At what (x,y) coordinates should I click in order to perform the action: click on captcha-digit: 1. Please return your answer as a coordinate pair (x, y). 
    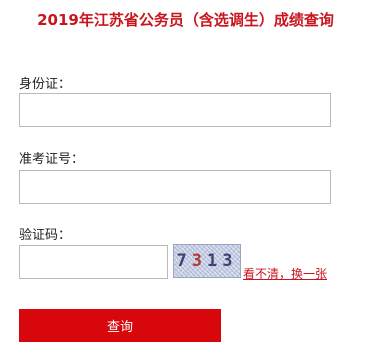
    Looking at the image, I should click on (215, 261).